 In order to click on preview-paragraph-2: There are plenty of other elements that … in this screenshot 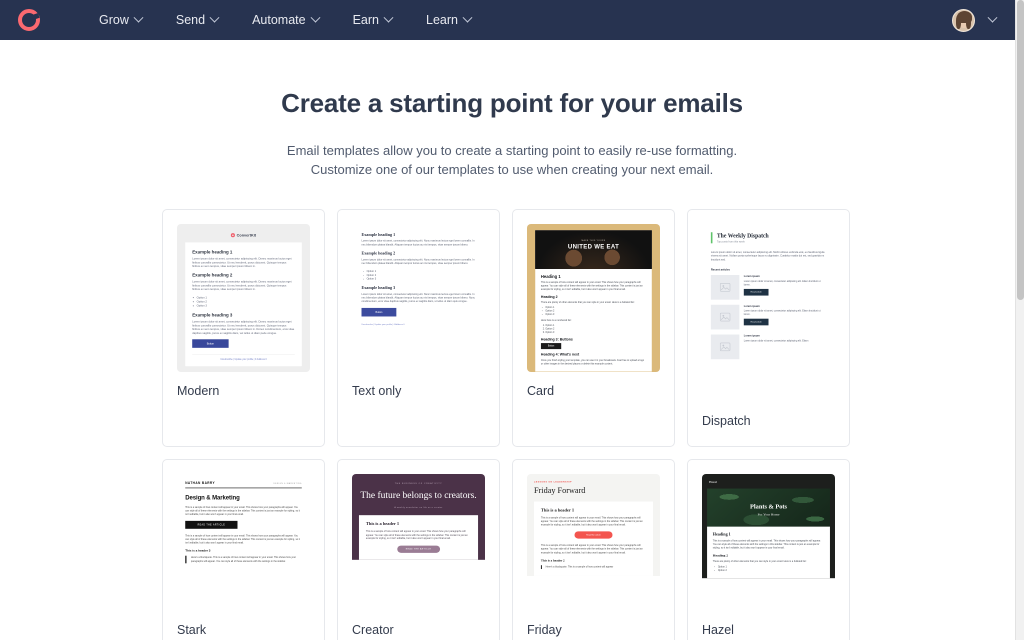, I will do `click(587, 302)`.